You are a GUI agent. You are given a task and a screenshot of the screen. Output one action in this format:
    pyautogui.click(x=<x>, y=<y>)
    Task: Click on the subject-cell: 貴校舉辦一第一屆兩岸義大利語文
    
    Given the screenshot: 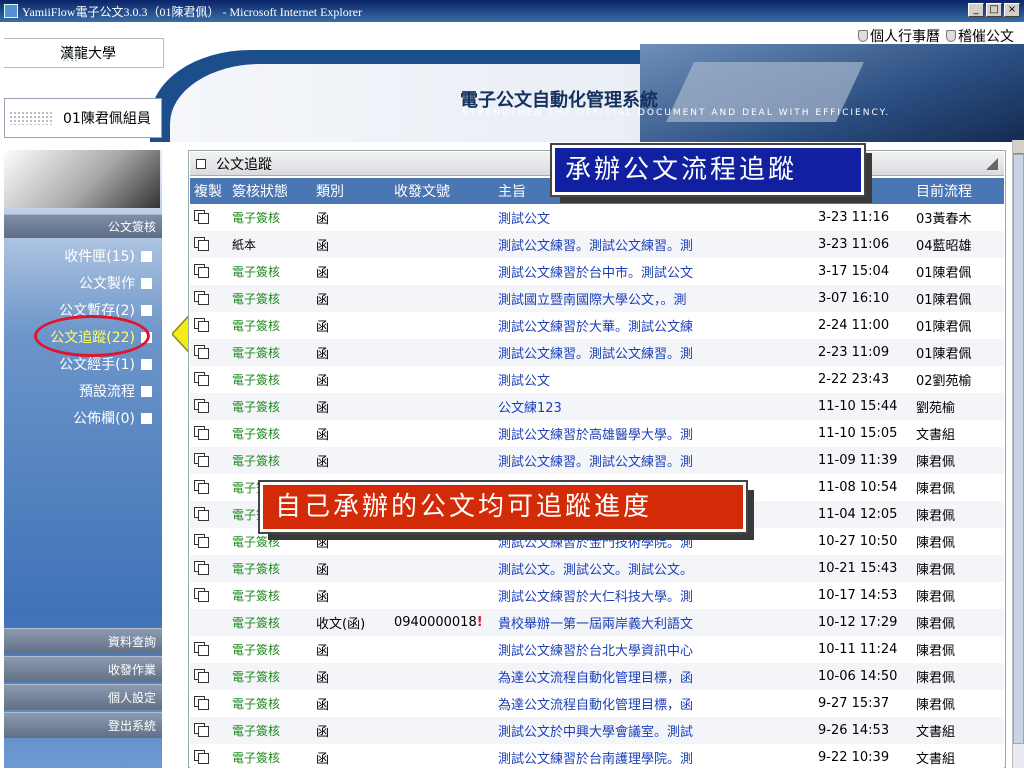 What is the action you would take?
    pyautogui.click(x=654, y=622)
    